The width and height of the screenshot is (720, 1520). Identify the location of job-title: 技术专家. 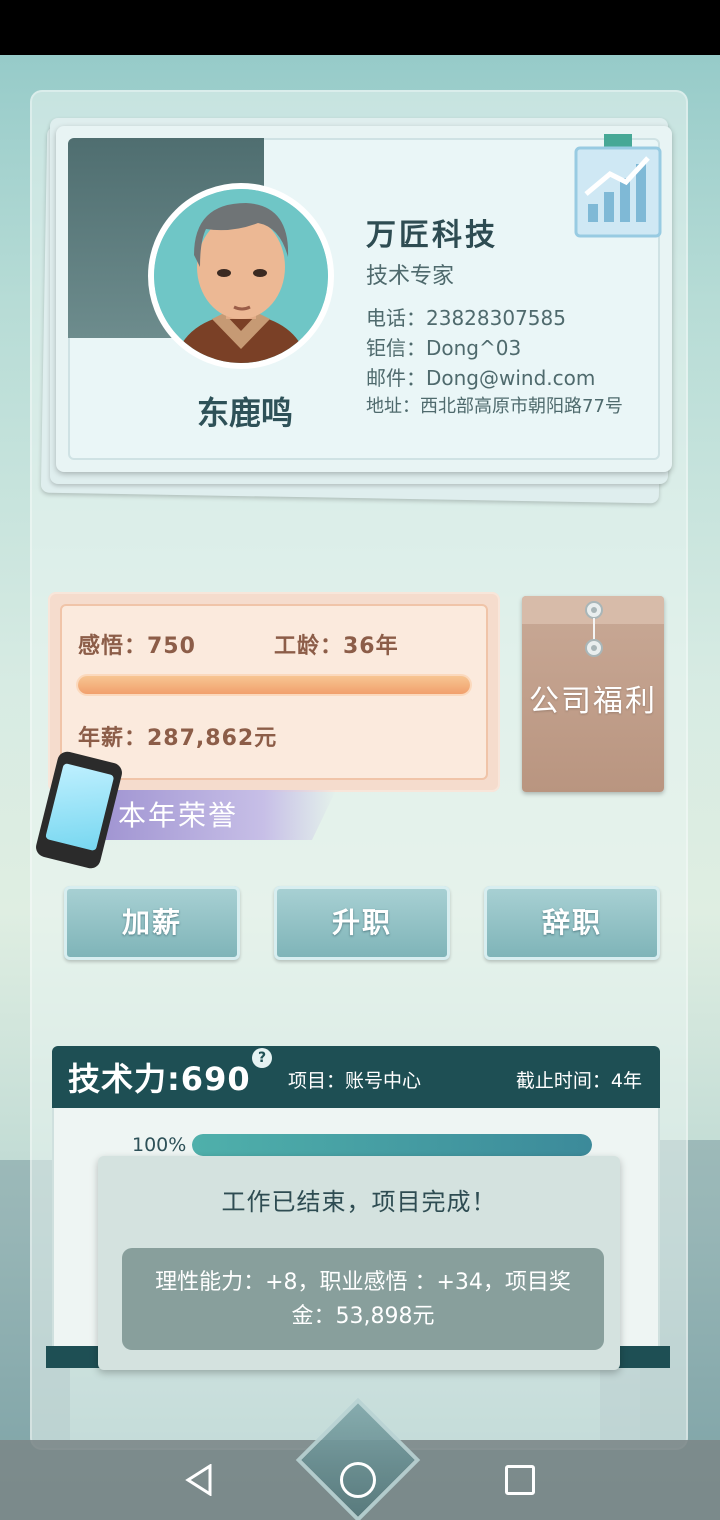
(410, 276).